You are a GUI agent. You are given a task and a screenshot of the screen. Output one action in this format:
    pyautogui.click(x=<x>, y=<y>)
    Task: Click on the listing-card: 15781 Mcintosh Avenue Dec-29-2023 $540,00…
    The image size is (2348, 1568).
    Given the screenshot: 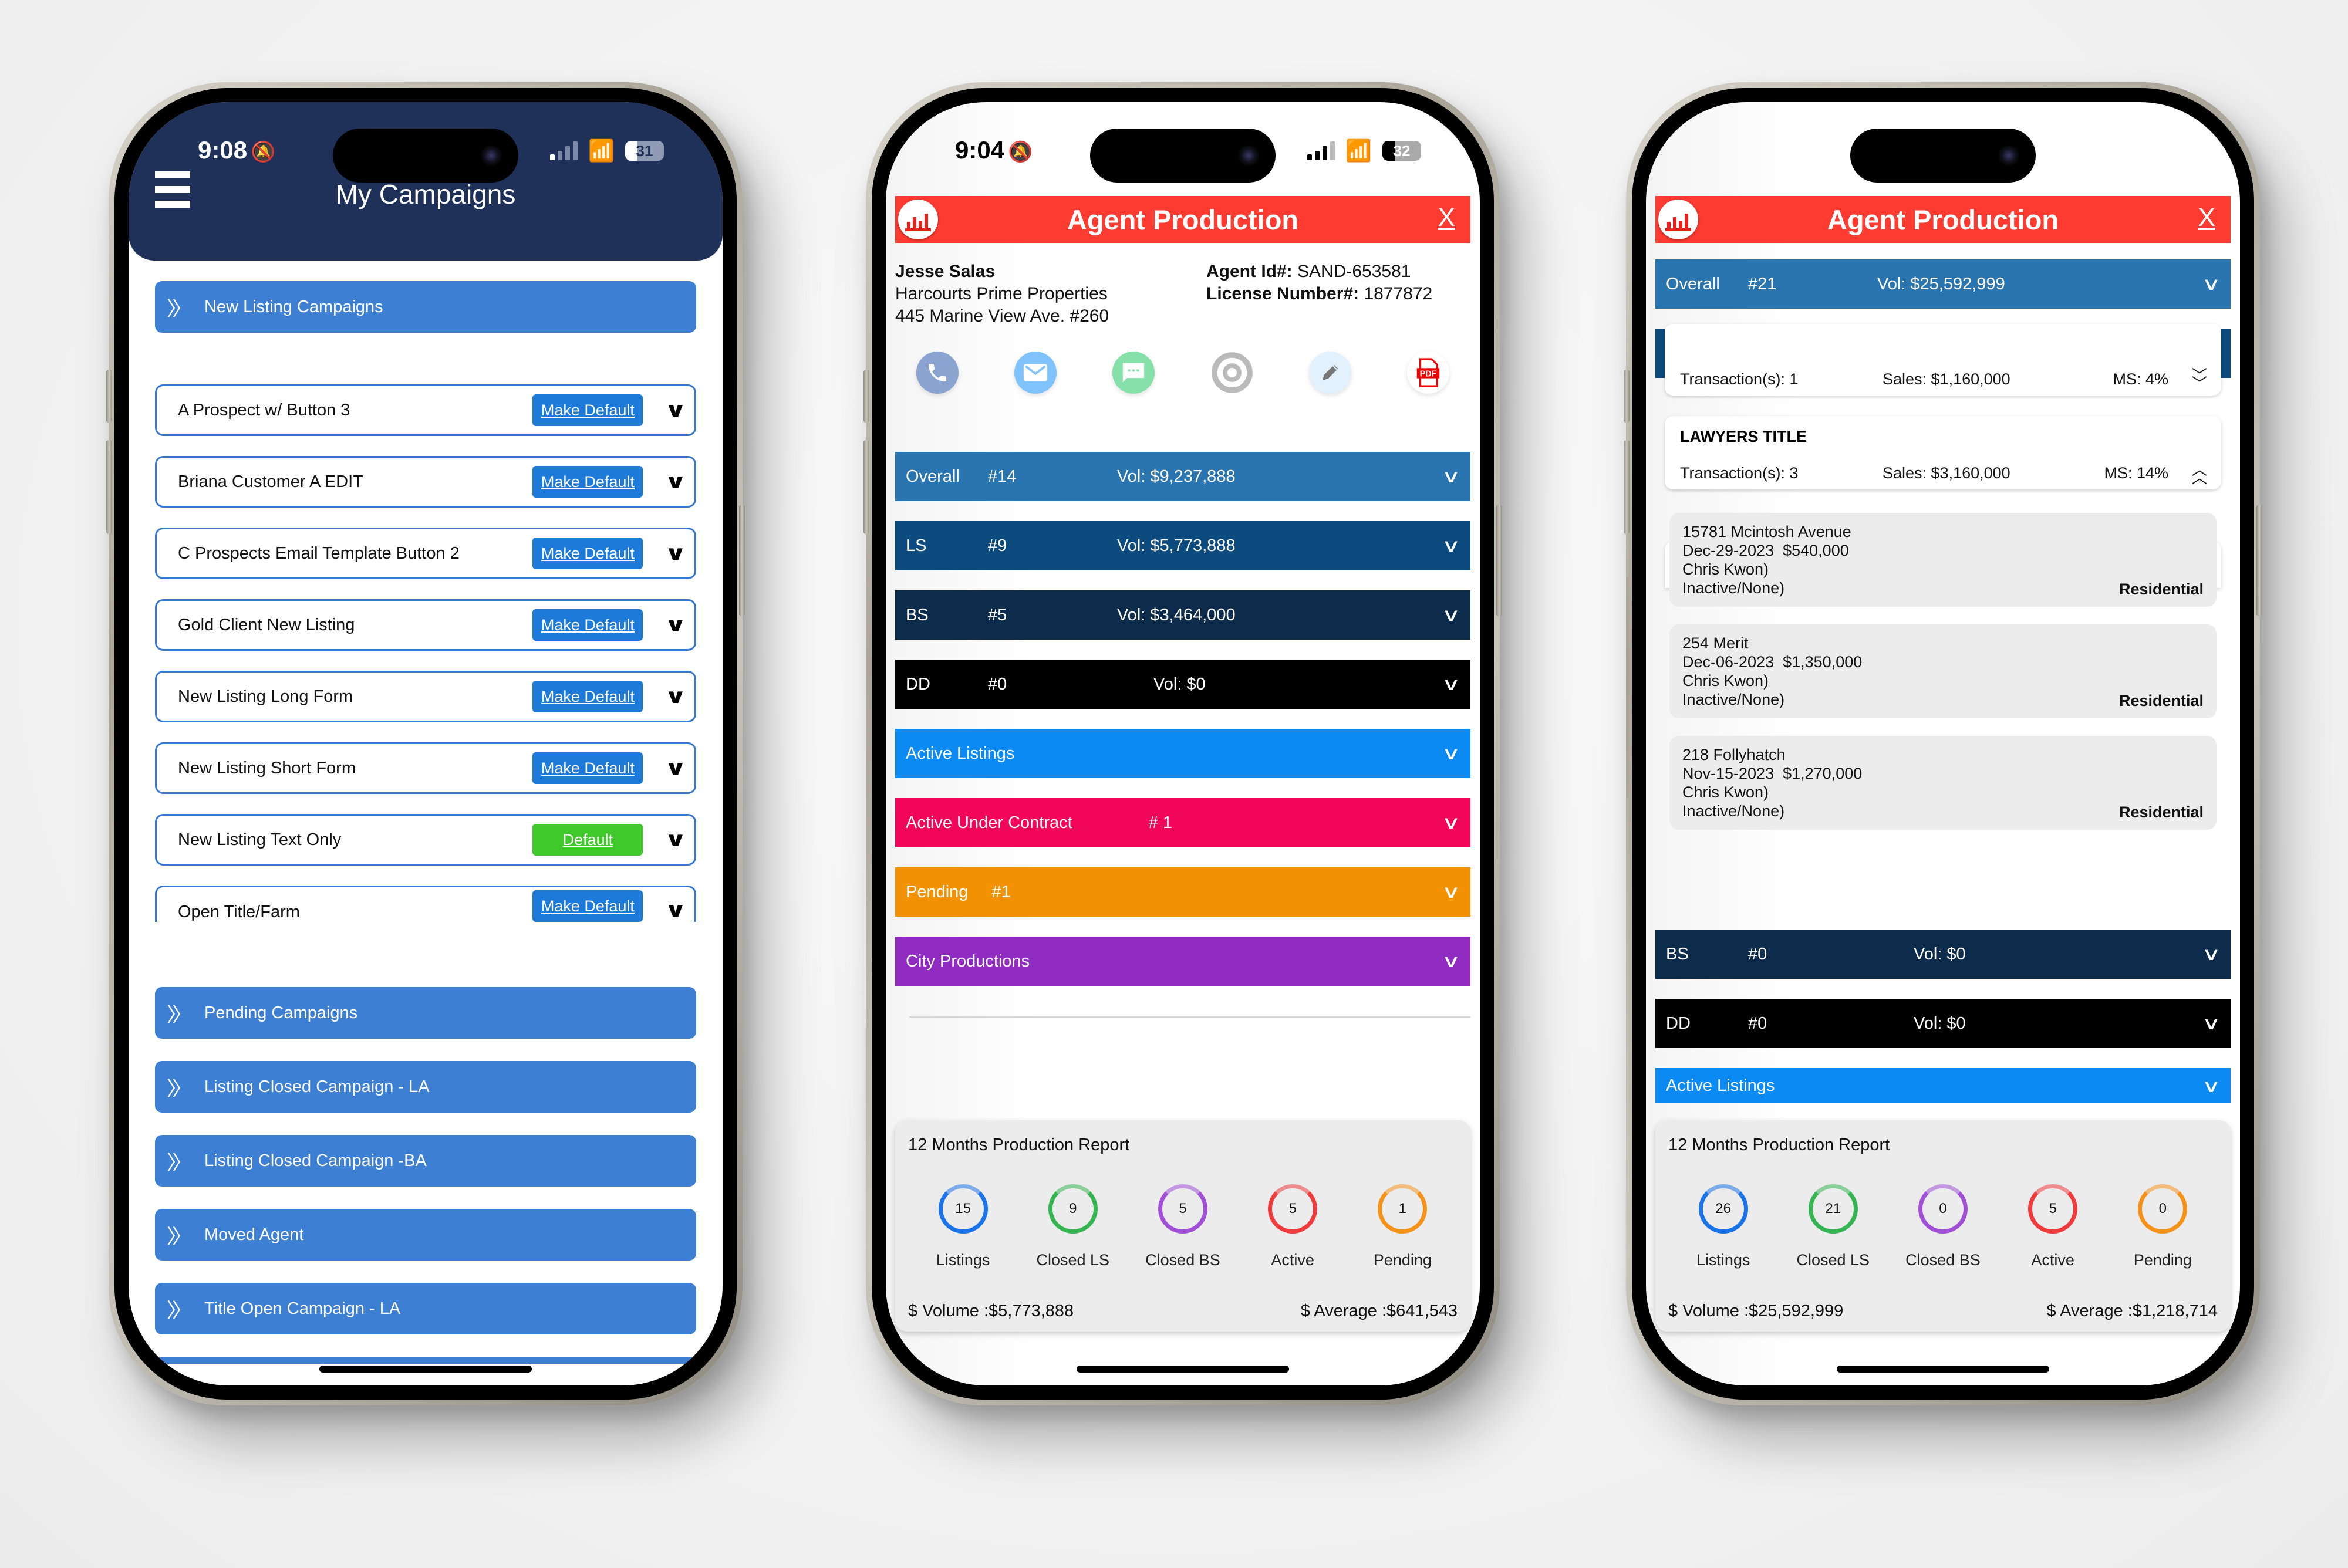 What is the action you would take?
    pyautogui.click(x=1943, y=560)
    